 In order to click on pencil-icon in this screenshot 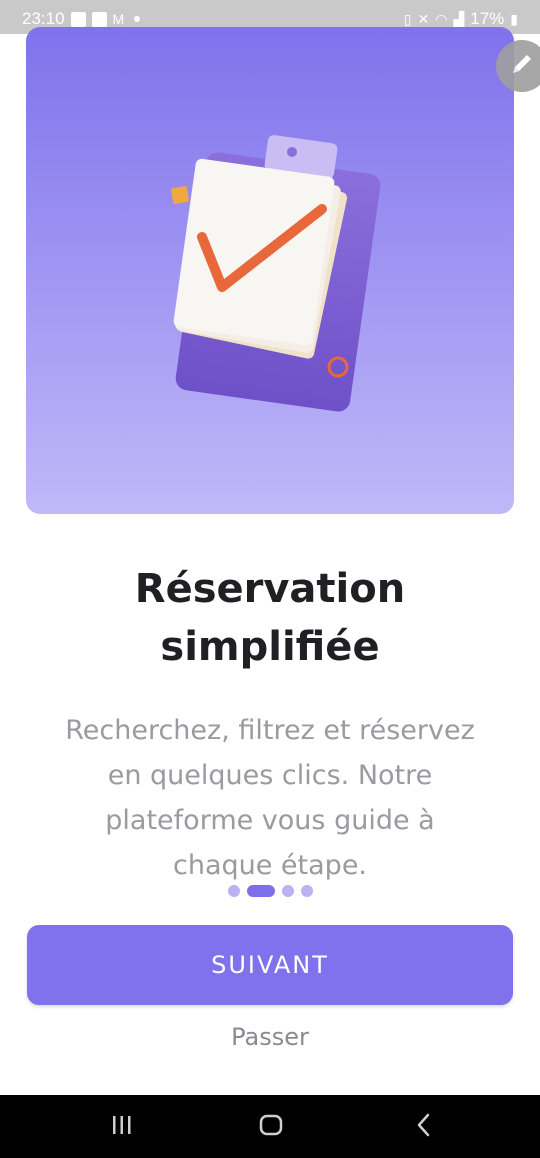, I will do `click(522, 64)`.